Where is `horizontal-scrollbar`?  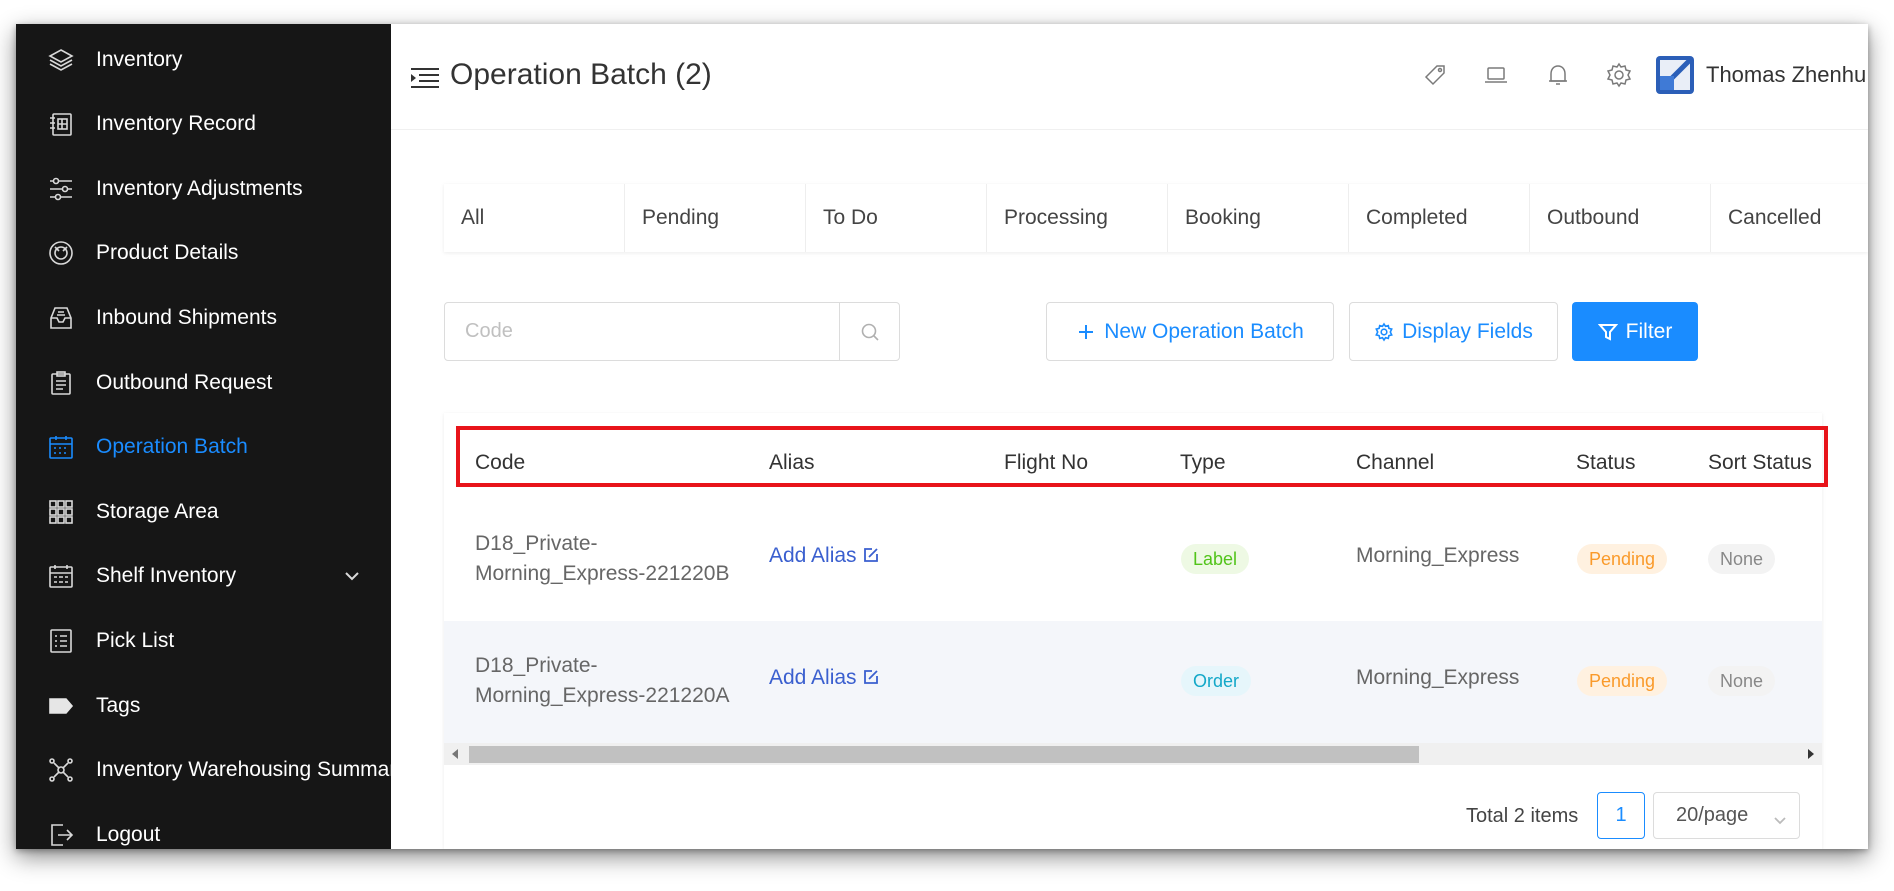 horizontal-scrollbar is located at coordinates (1133, 754).